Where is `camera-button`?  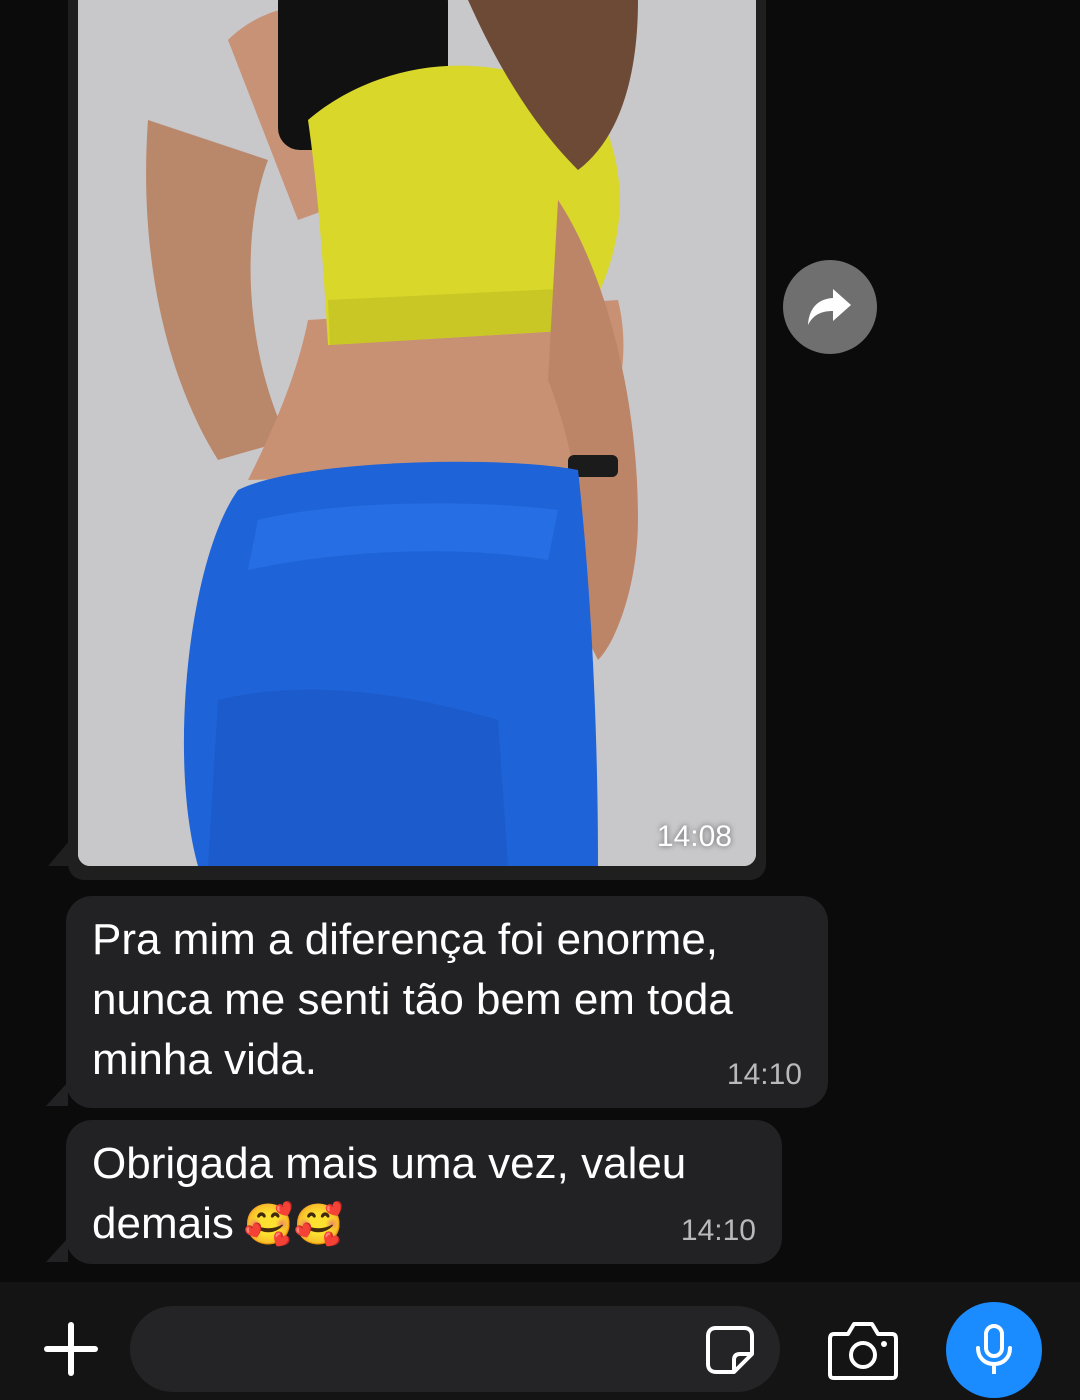 camera-button is located at coordinates (863, 1350).